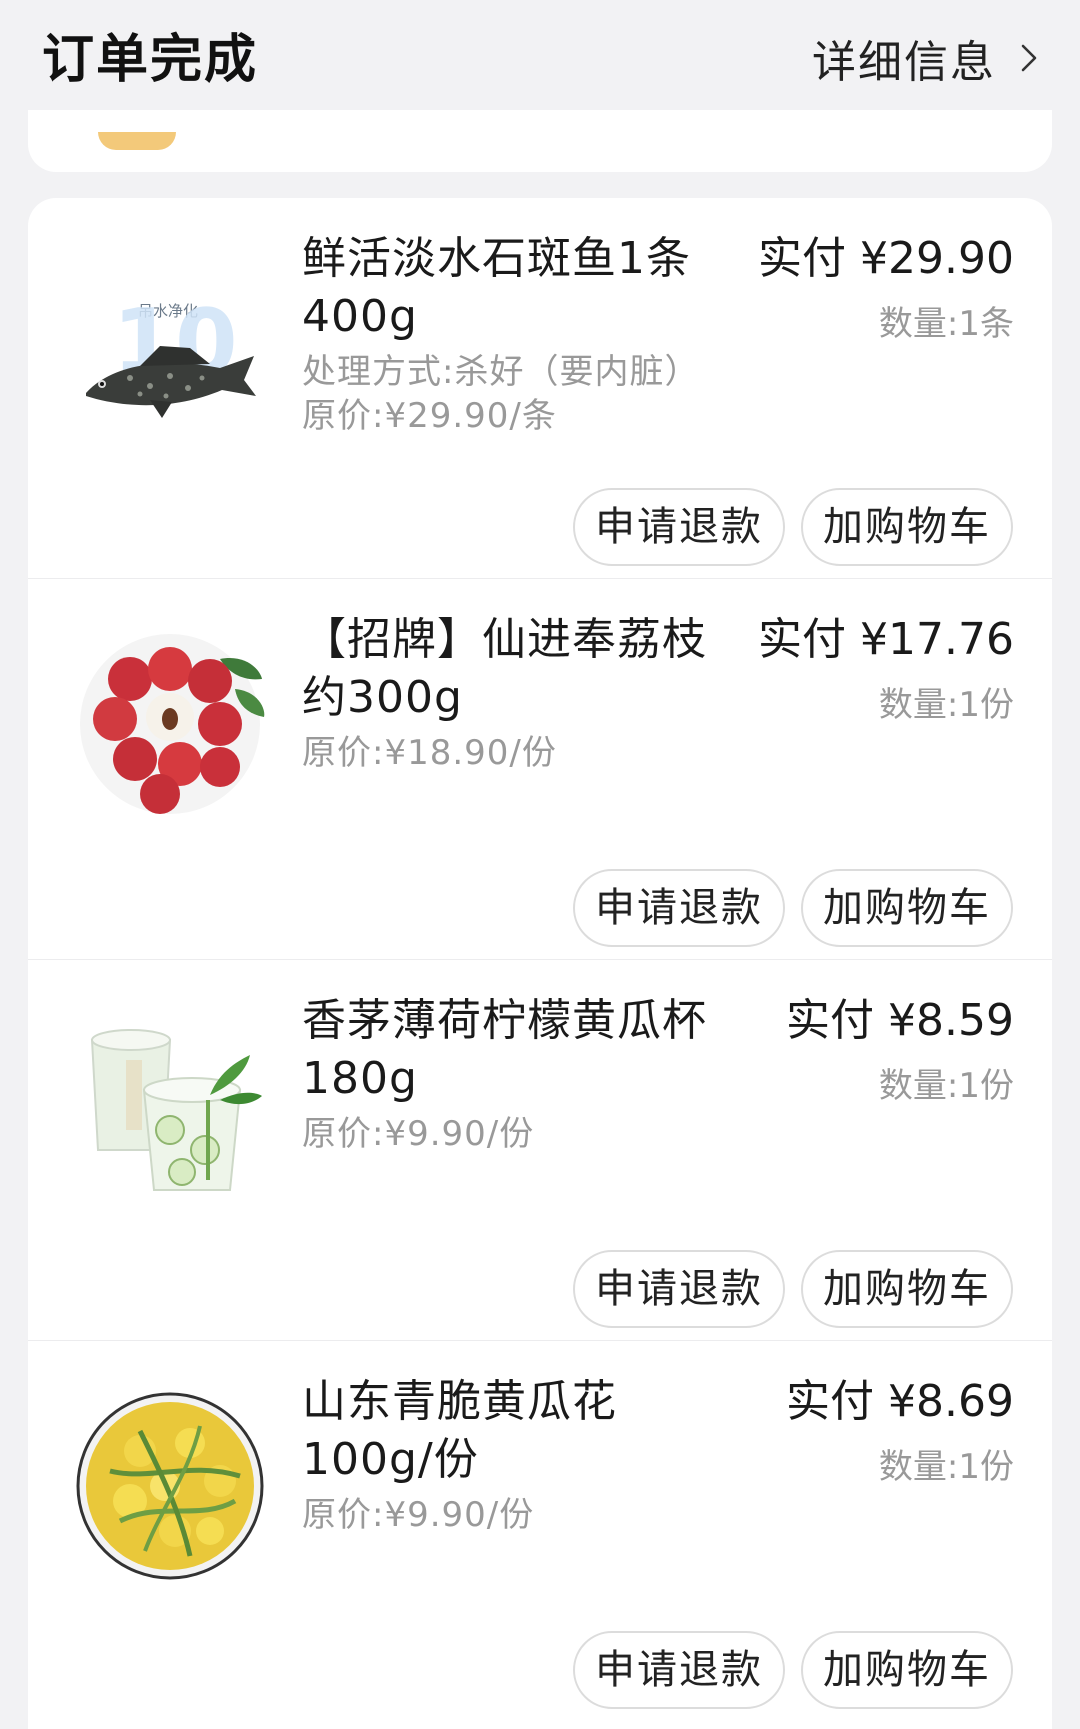 The image size is (1080, 1729). What do you see at coordinates (459, 1430) in the screenshot?
I see `product-name: 山东青脆黄瓜花100g/份` at bounding box center [459, 1430].